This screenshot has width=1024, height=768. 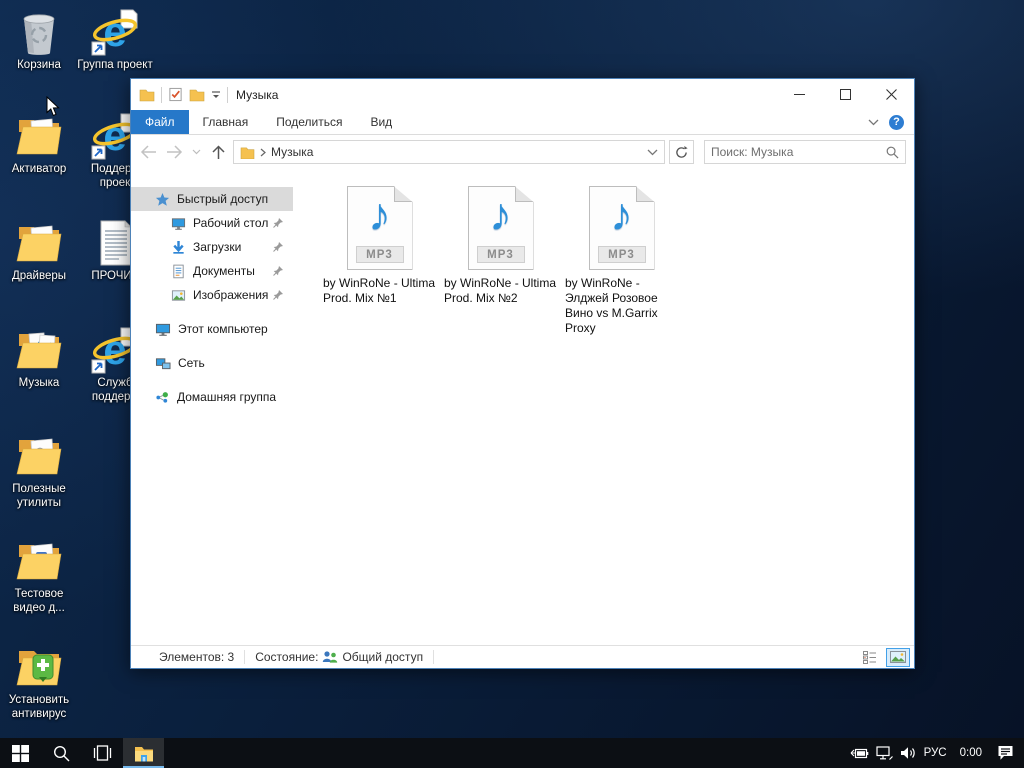 I want to click on file-explorer-icon, so click(x=143, y=753).